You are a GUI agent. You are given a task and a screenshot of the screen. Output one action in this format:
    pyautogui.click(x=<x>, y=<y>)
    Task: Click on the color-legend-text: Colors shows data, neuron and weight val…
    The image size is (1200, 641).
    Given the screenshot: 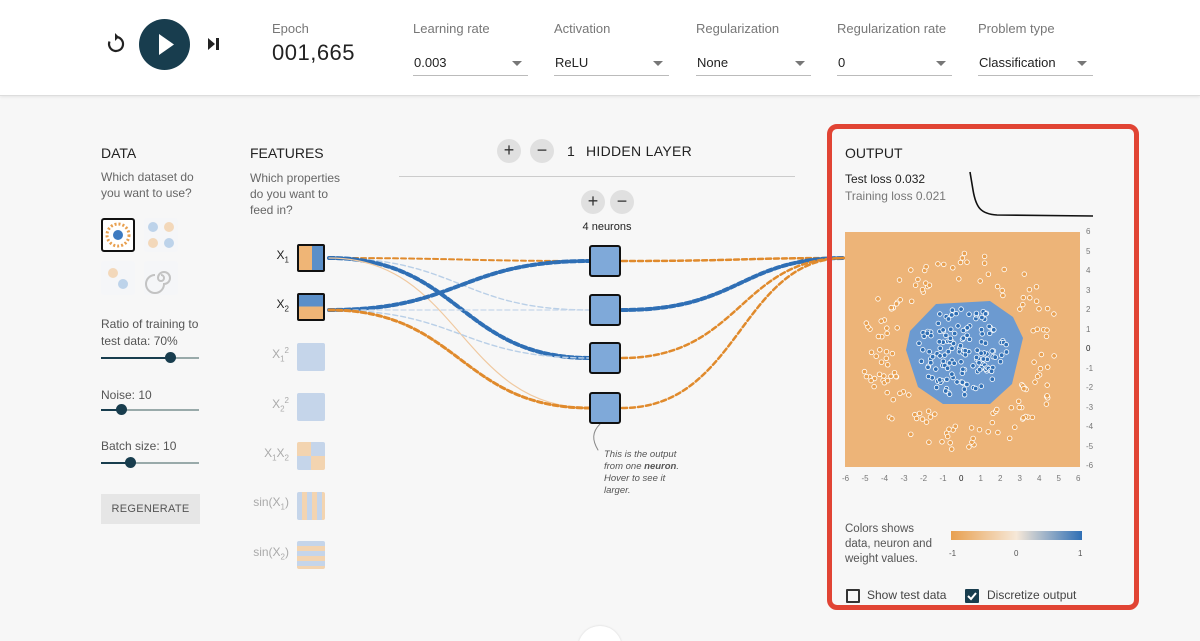 What is the action you would take?
    pyautogui.click(x=888, y=544)
    